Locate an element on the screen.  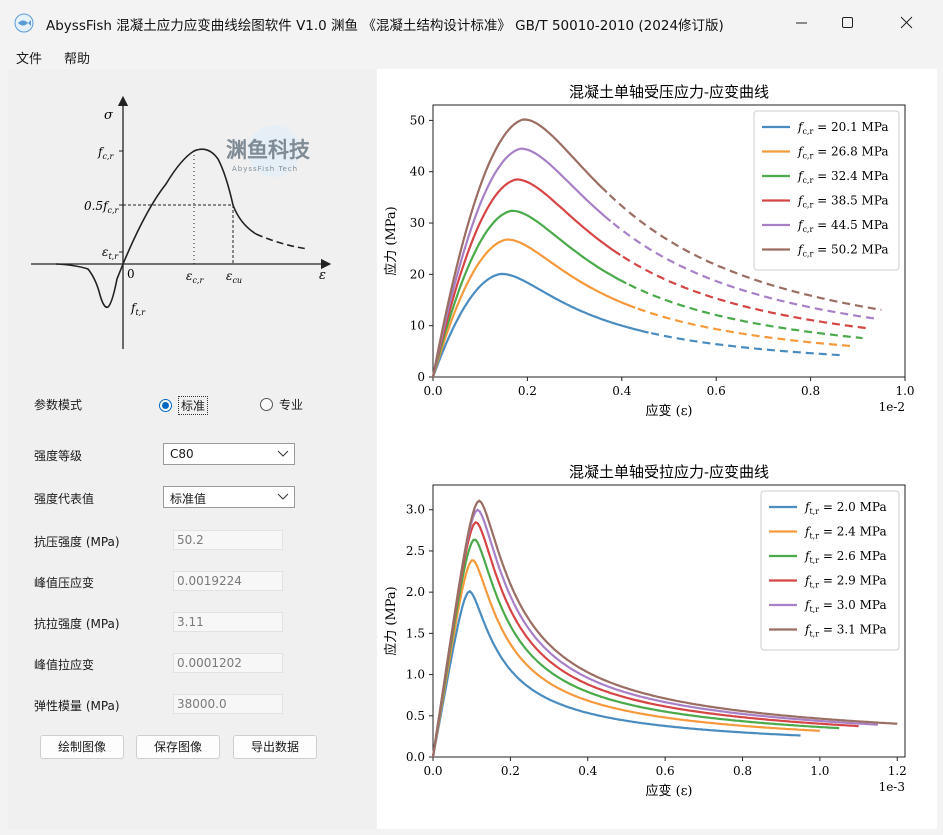
y-tick-label: 0.0 is located at coordinates (415, 757).